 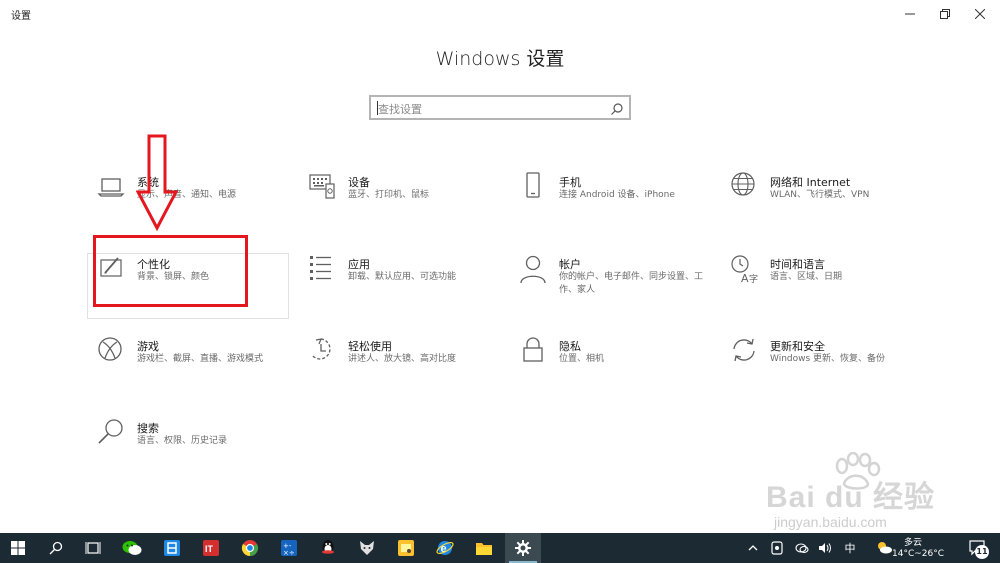 I want to click on tile-phone: 手机 连接 Android 设备、iPhone, so click(x=610, y=204).